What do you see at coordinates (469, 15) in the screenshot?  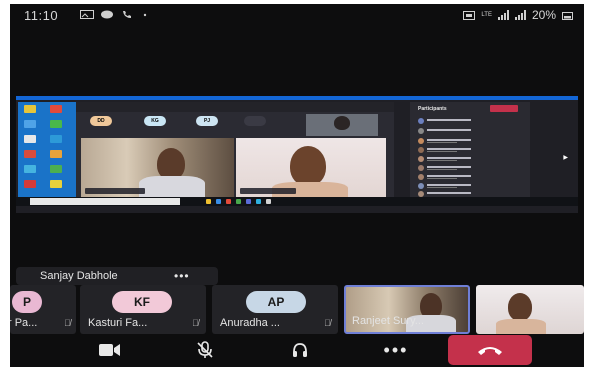 I see `volte-icon` at bounding box center [469, 15].